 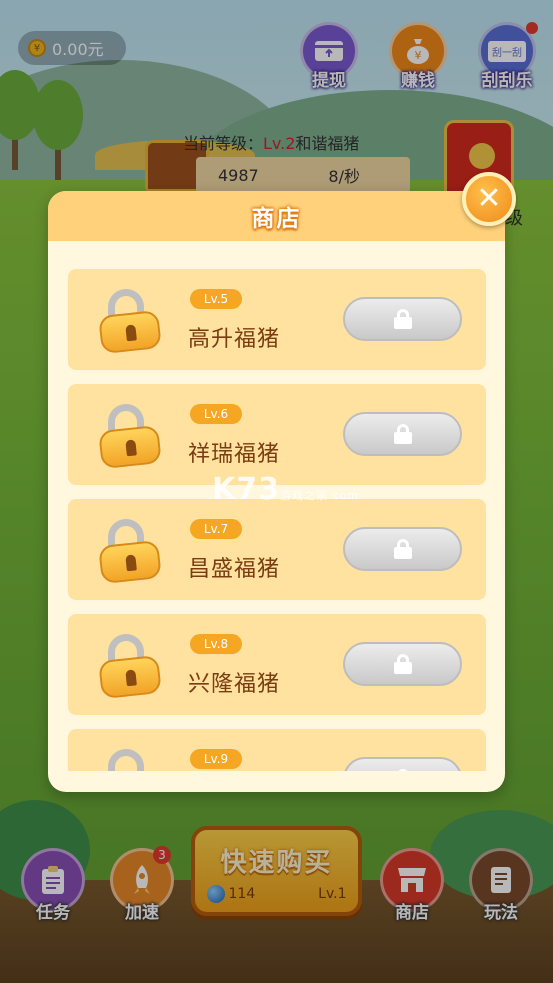 I want to click on item-level-badge: Lv.7, so click(x=216, y=529).